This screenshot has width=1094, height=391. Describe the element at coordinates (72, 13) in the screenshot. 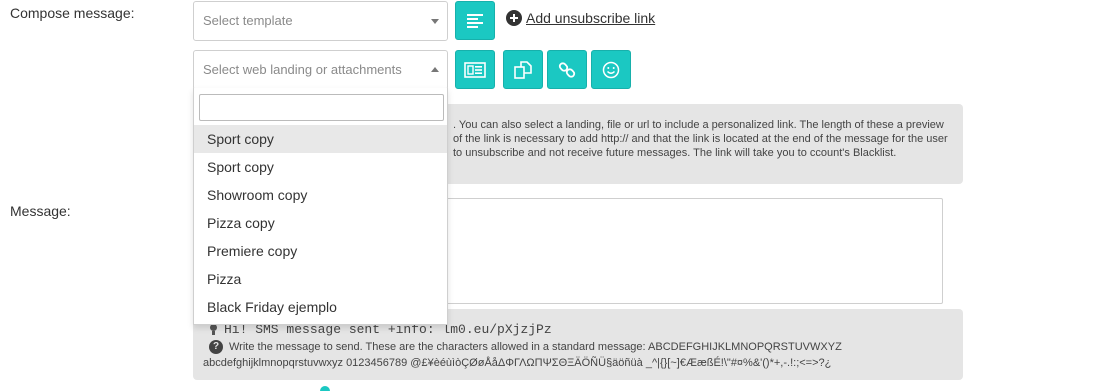

I see `compose-message-label: Compose message:` at that location.